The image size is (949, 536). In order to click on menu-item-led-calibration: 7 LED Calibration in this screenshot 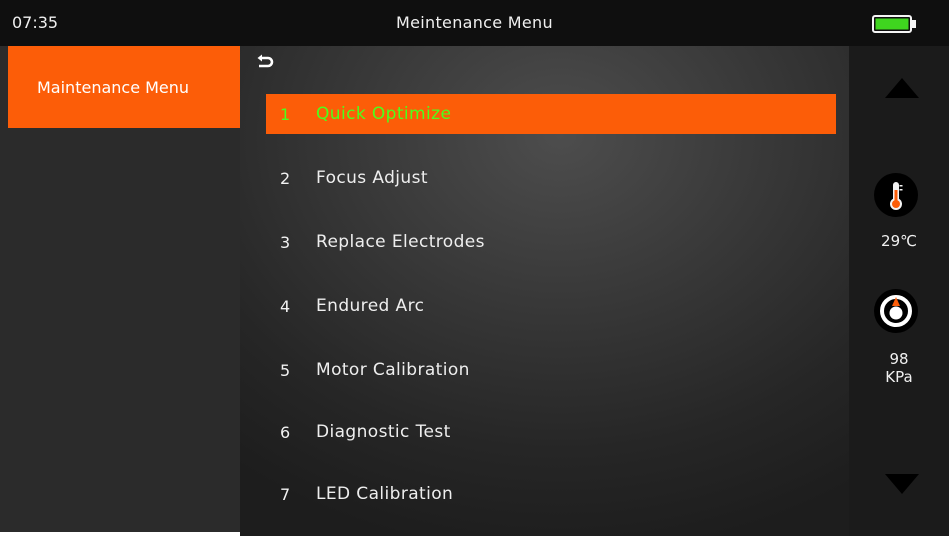, I will do `click(551, 494)`.